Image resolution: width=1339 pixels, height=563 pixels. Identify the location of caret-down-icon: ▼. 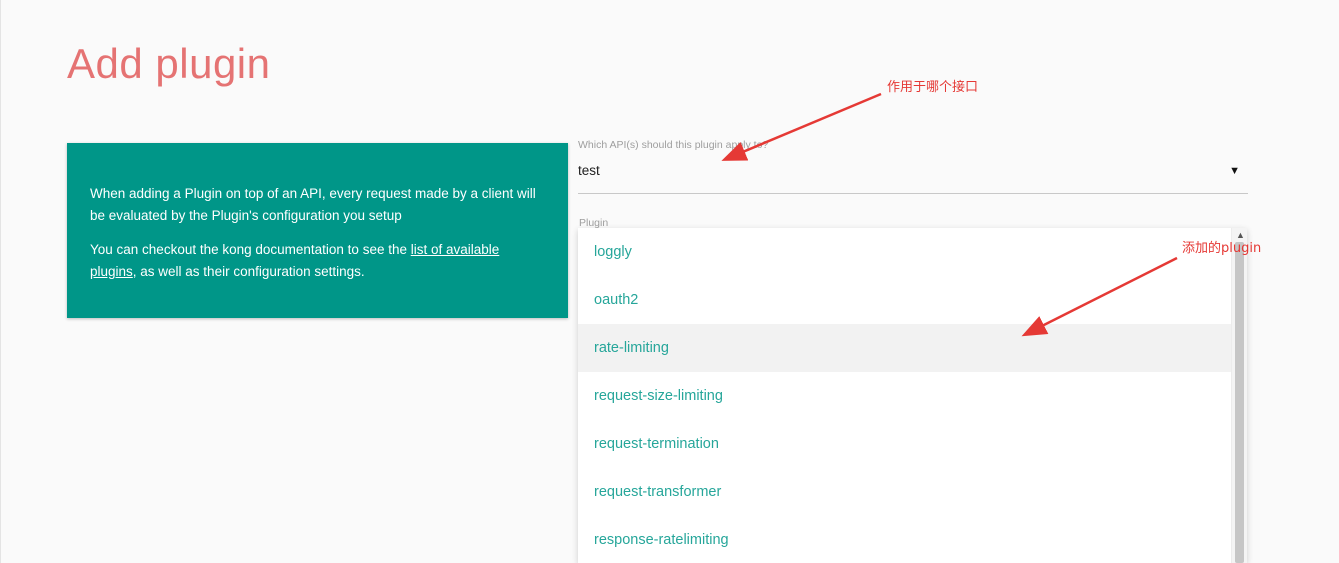
(1234, 171).